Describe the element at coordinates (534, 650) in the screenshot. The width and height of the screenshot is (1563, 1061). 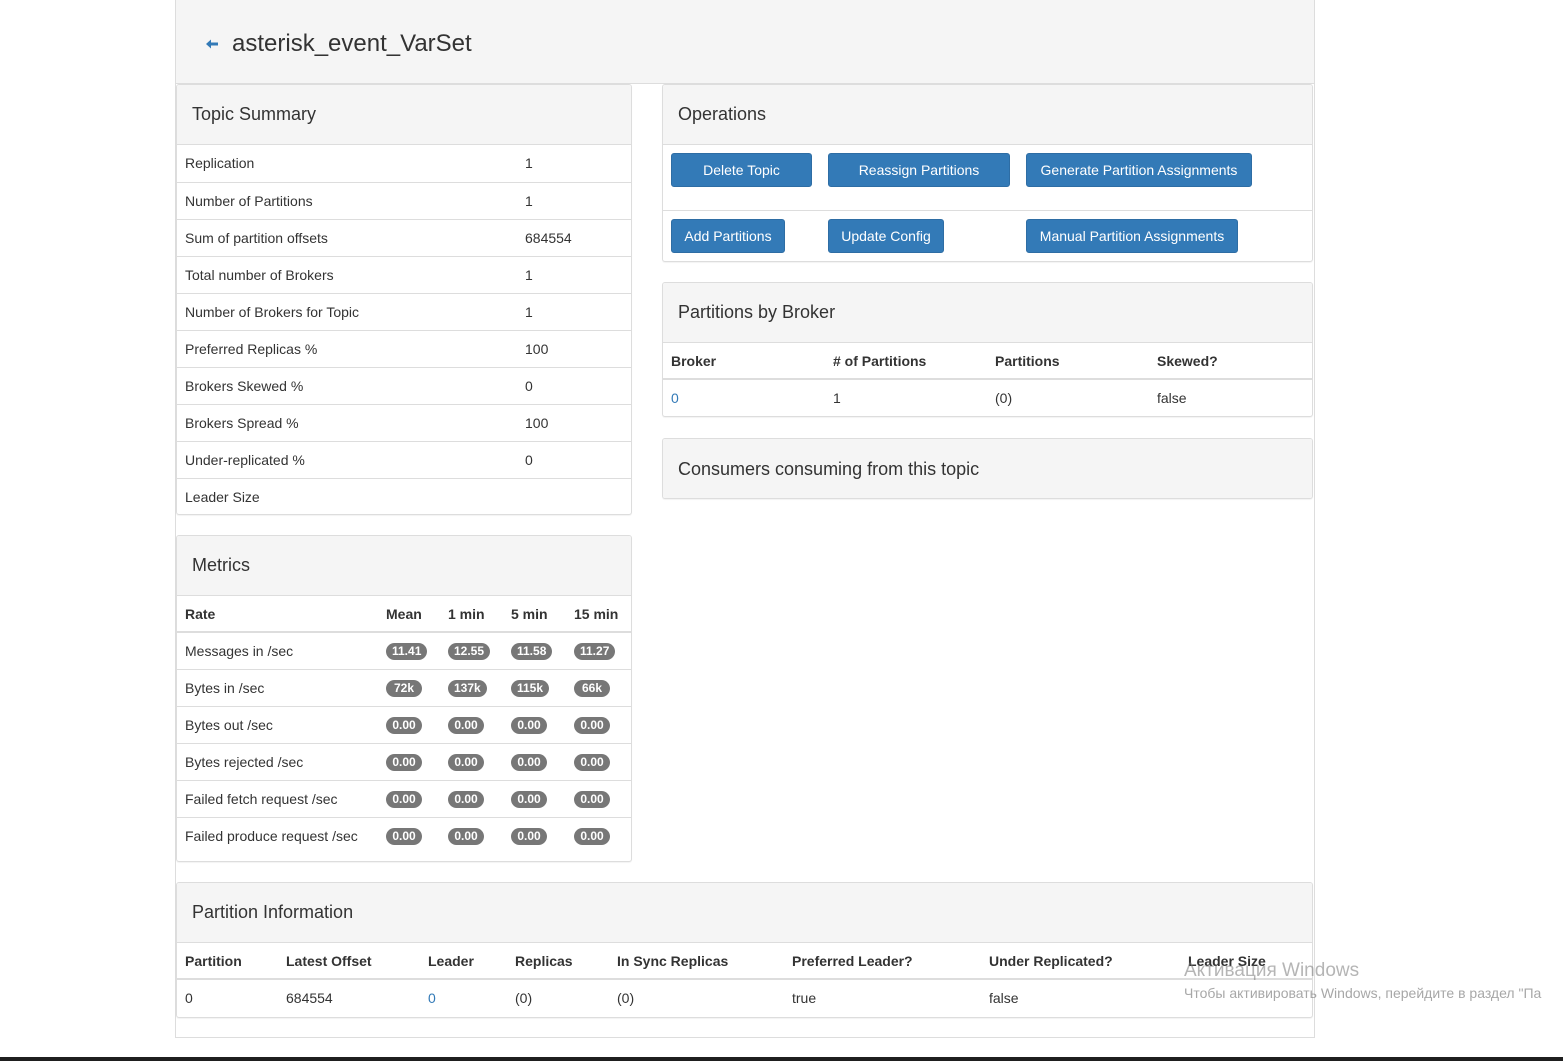
I see `metric-cell: 11.58` at that location.